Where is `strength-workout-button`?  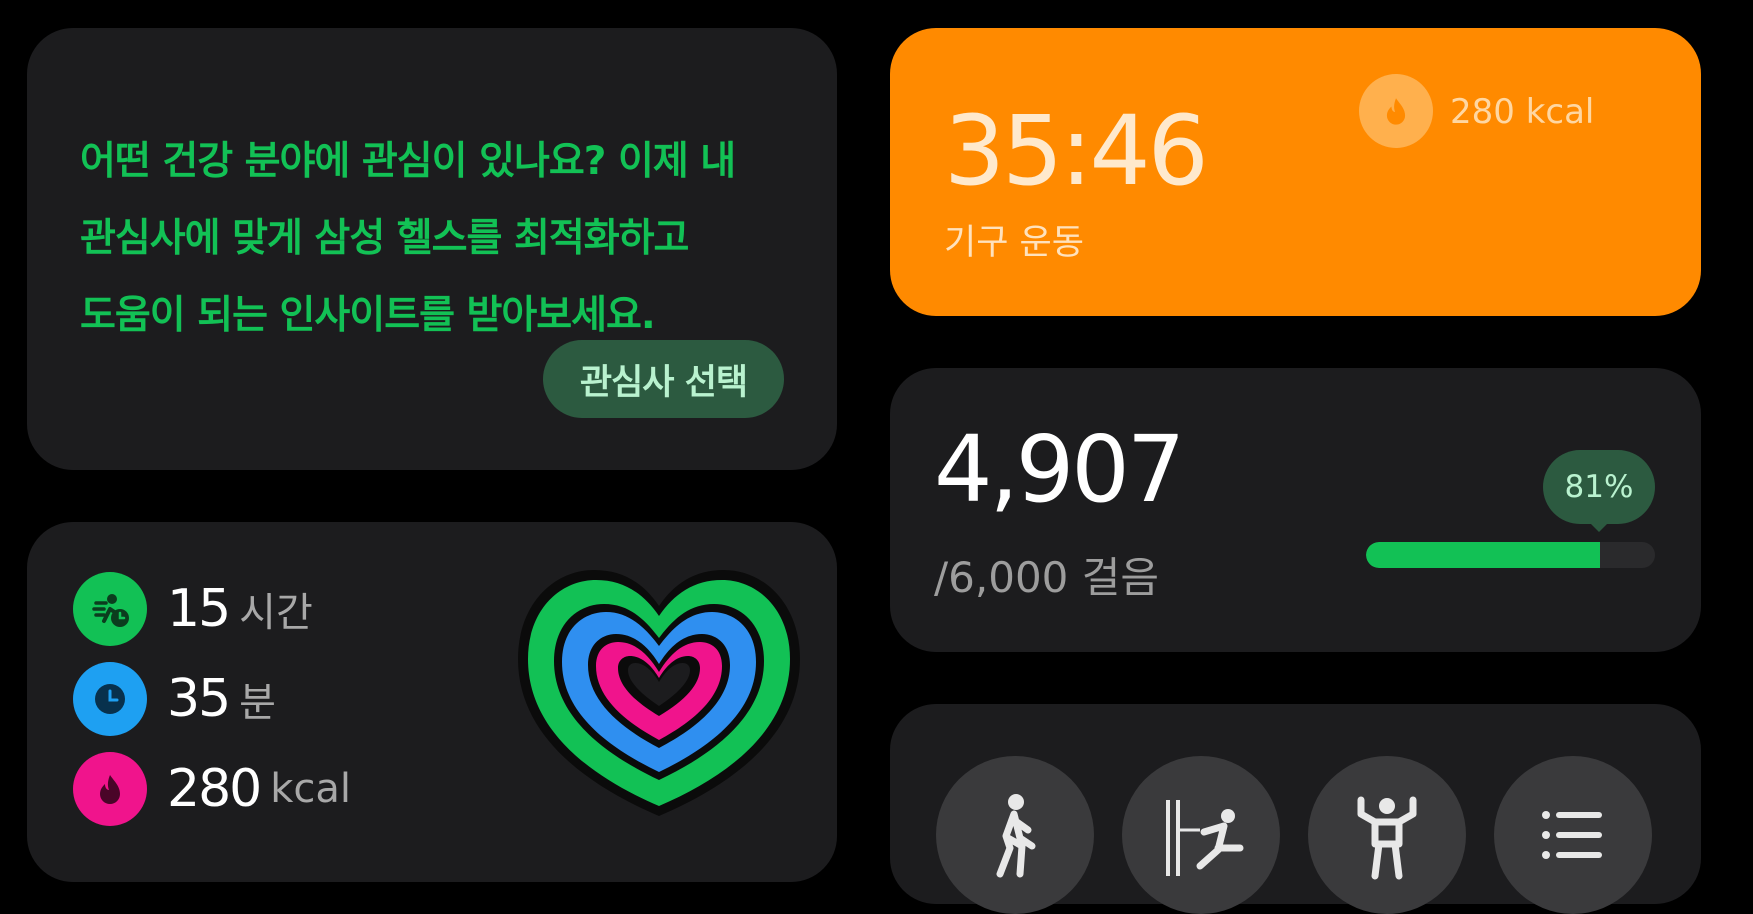 strength-workout-button is located at coordinates (1387, 835).